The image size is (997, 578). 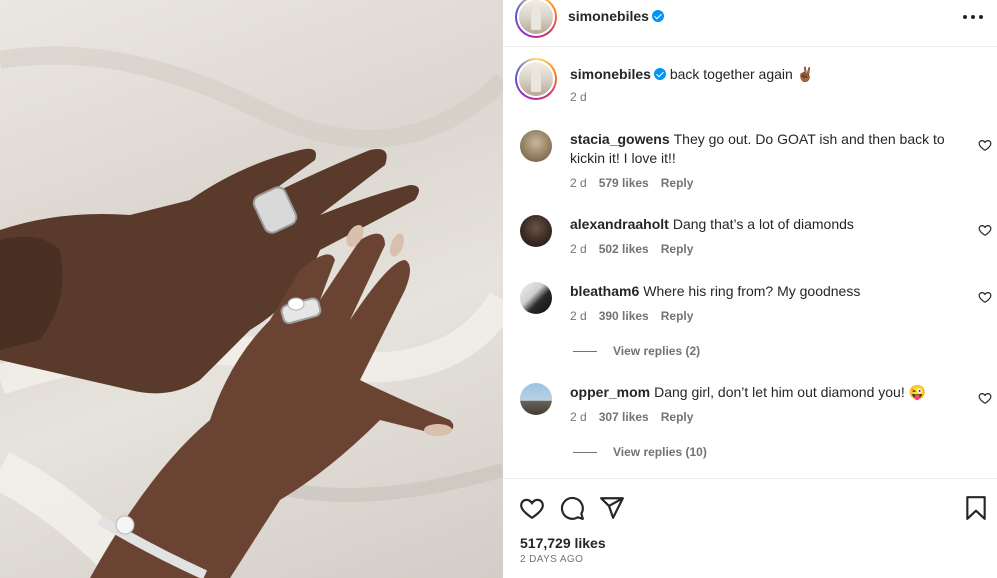 I want to click on post-likes-count: 517,729 likes, so click(x=563, y=543).